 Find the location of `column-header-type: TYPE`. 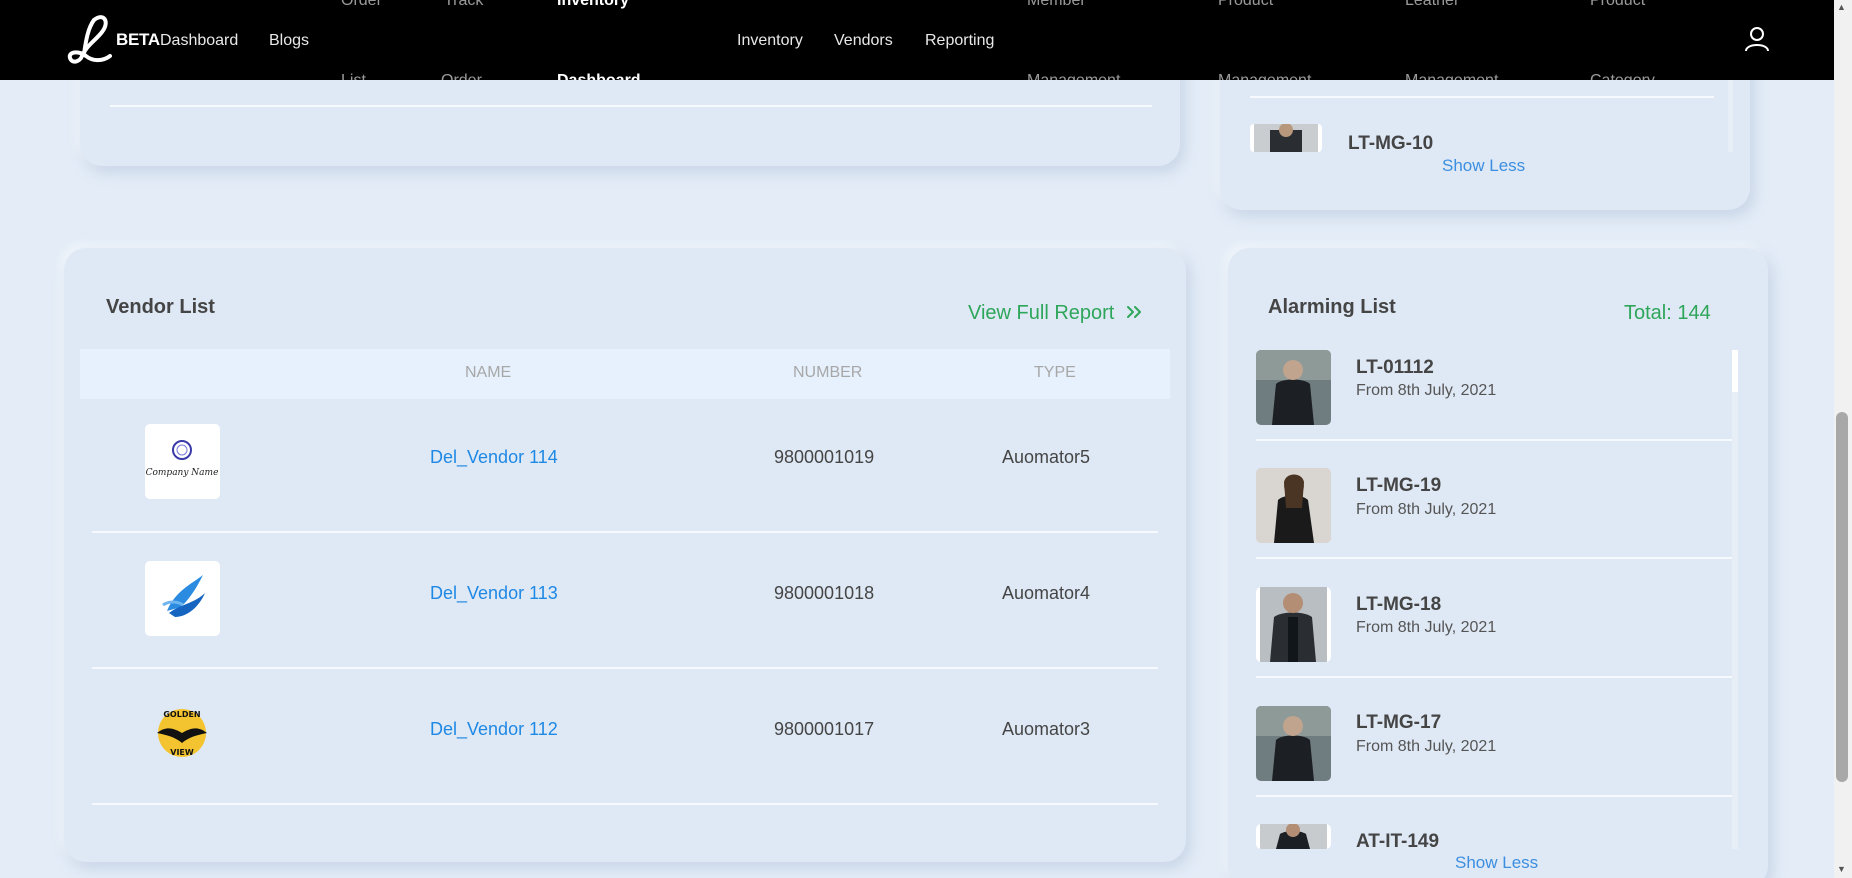

column-header-type: TYPE is located at coordinates (1055, 373).